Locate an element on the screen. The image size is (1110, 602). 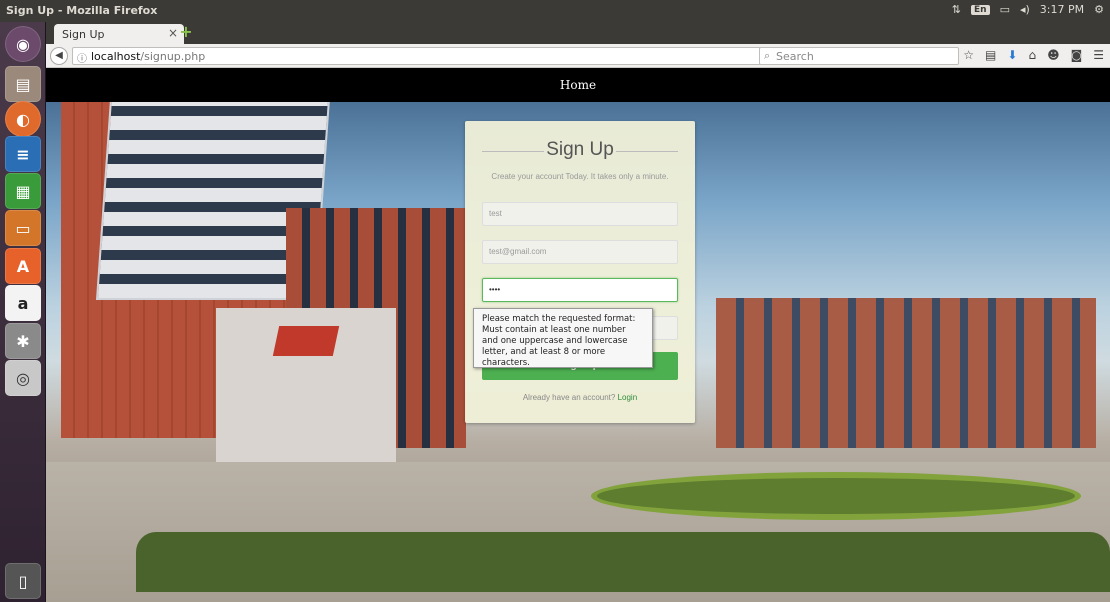
unity-launcher: ◉ ▤ ◐ ≡ ▦ ▭ A a ✱ ◎ ▯ is located at coordinates (23, 312).